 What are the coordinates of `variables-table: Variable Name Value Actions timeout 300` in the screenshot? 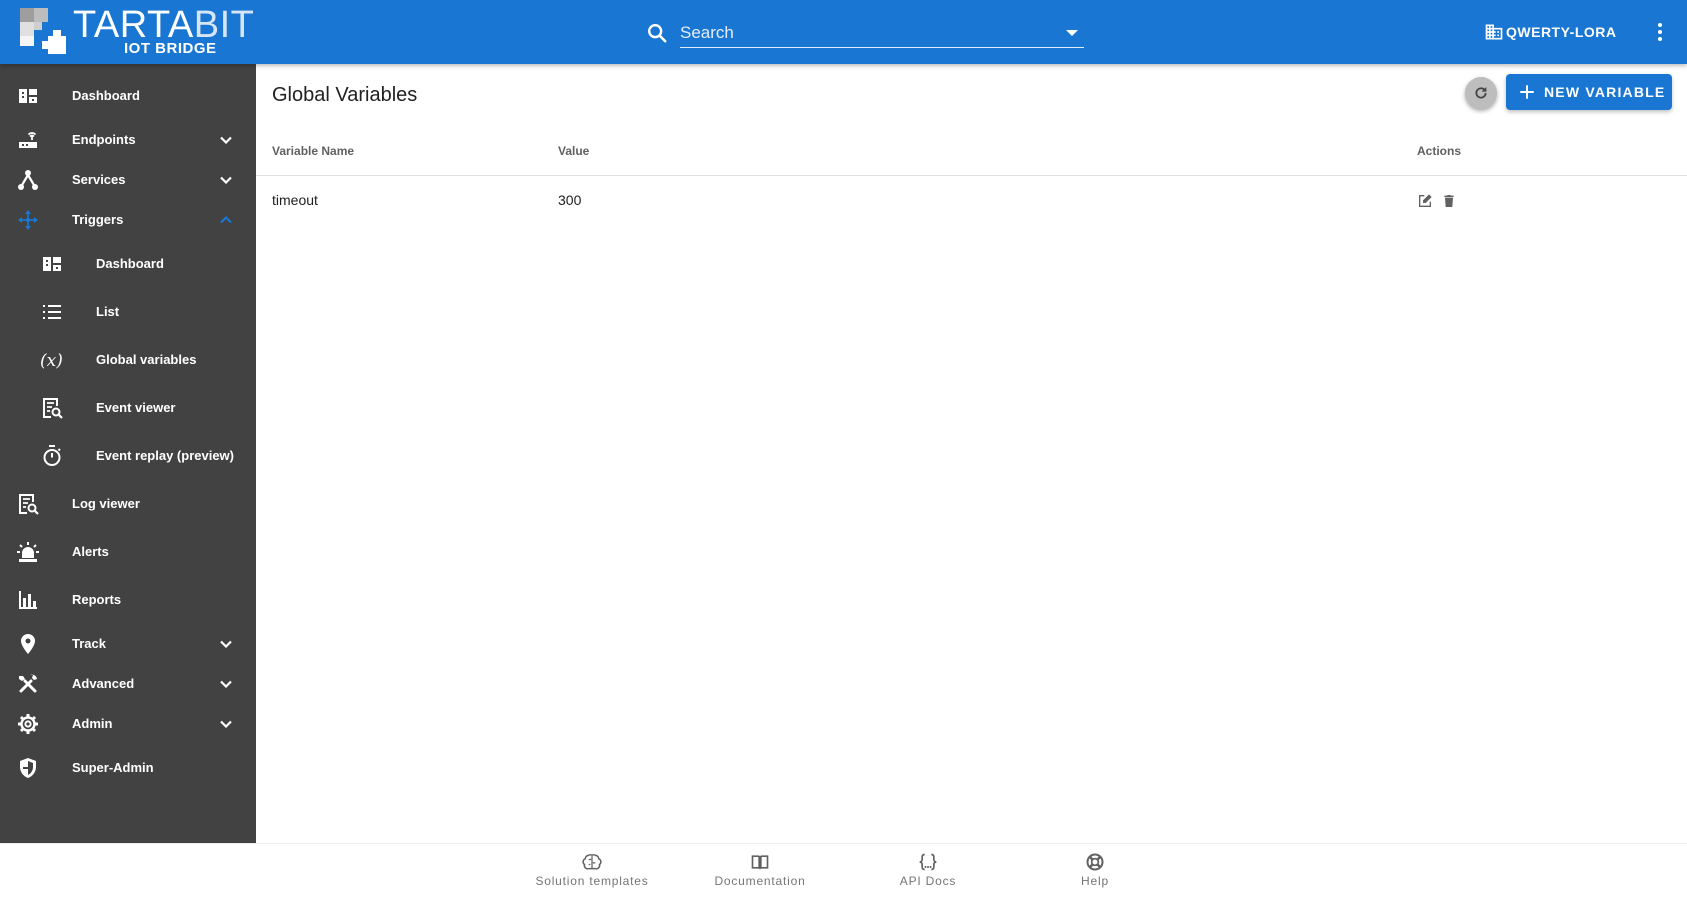 It's located at (971, 174).